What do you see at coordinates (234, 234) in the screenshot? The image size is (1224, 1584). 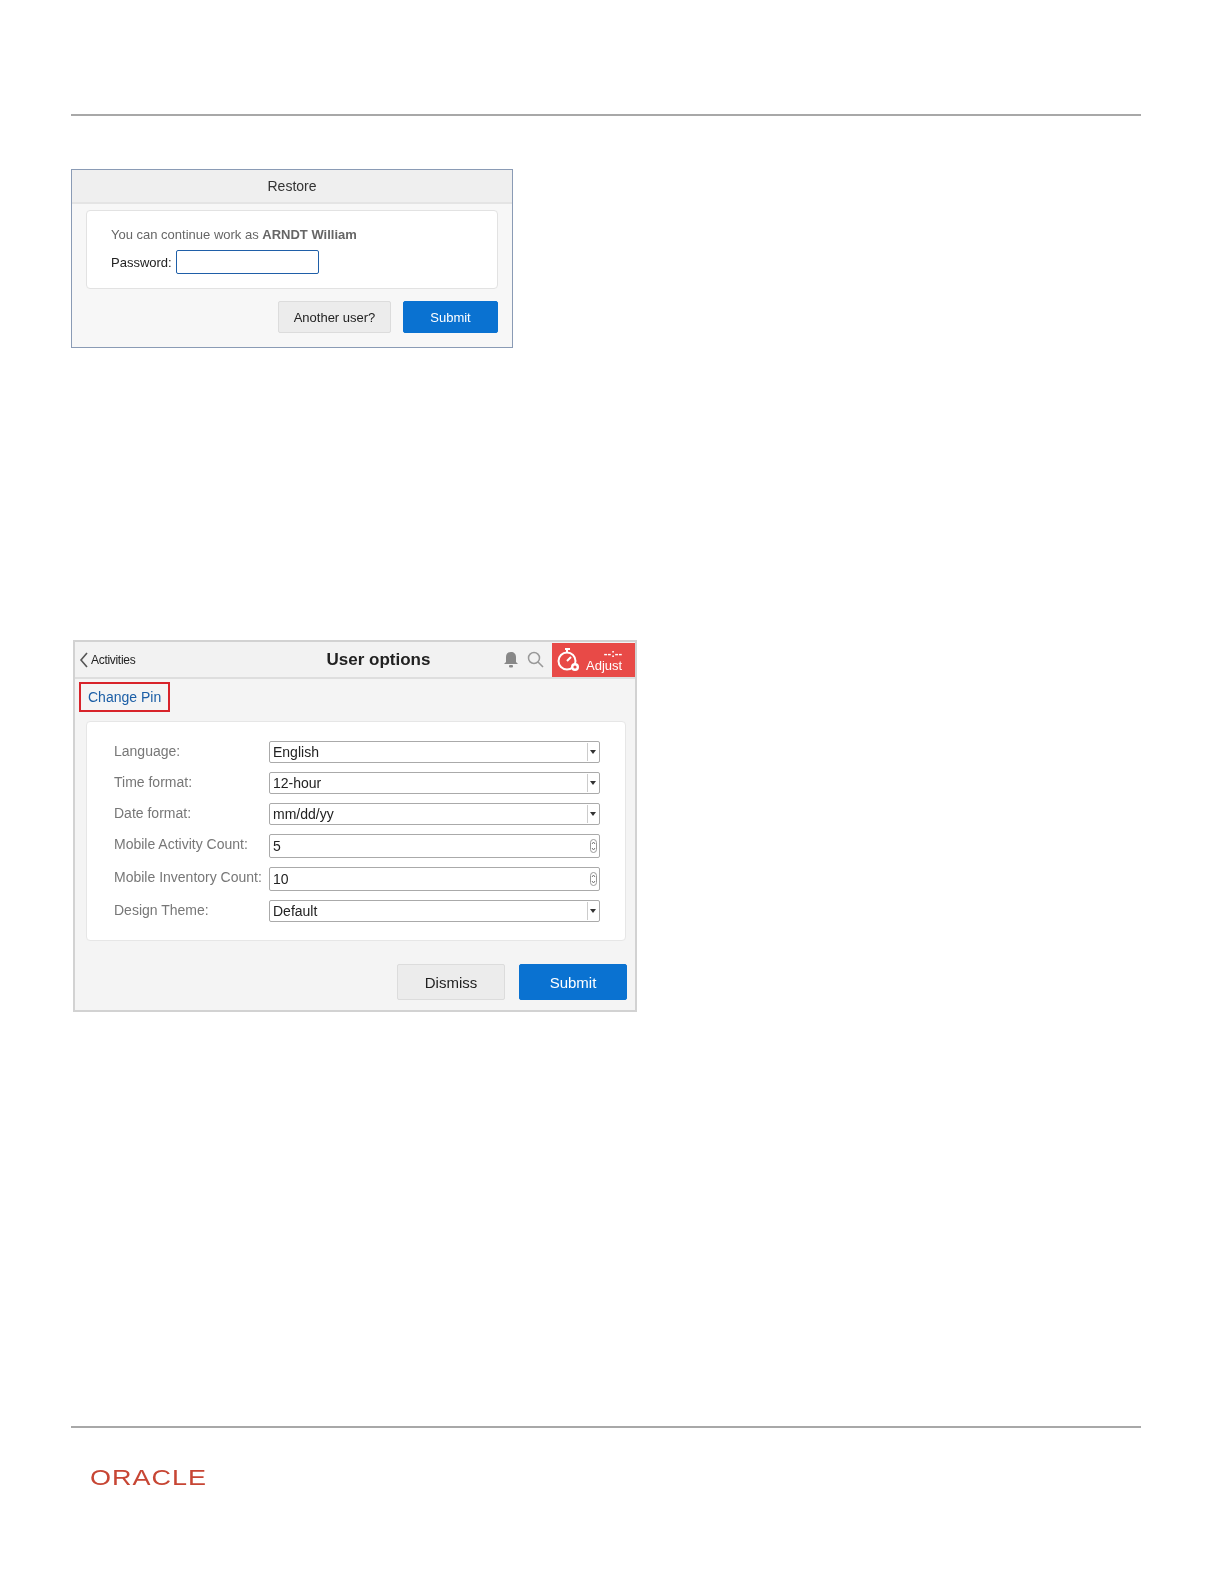 I see `continue-message: You can continue work as ARNDT William` at bounding box center [234, 234].